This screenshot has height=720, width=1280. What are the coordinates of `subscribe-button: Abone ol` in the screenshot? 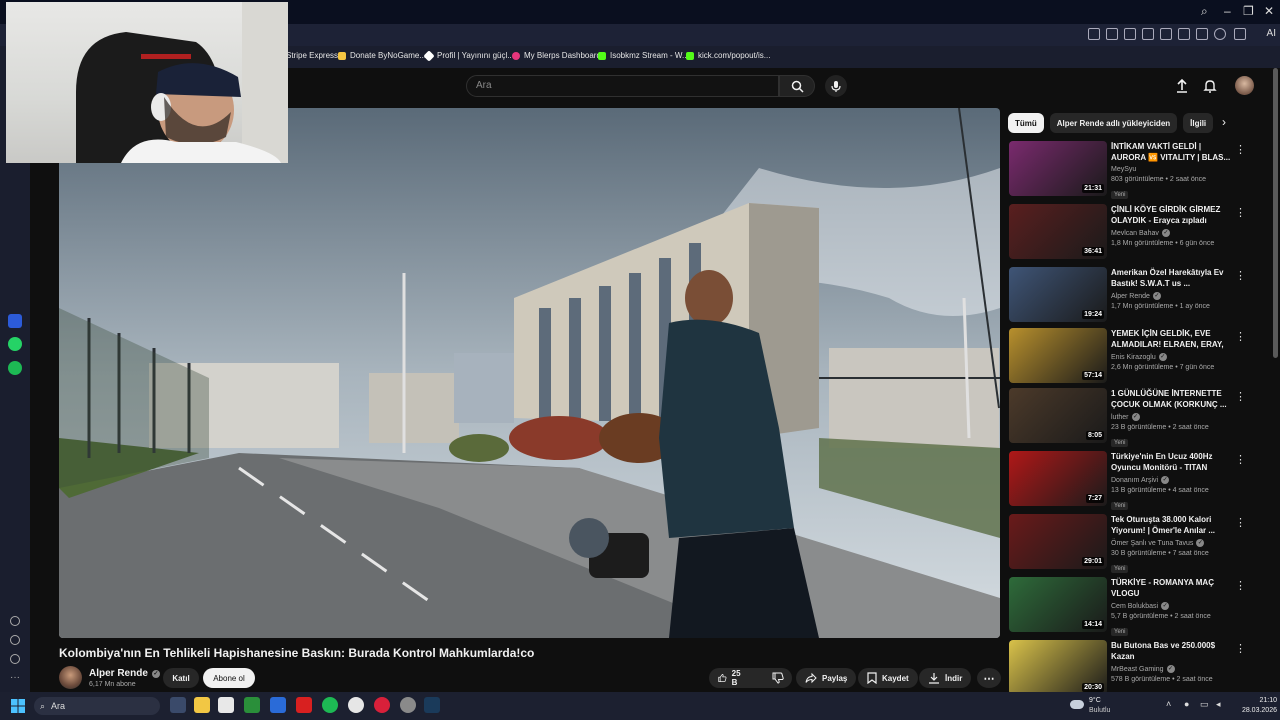 It's located at (229, 678).